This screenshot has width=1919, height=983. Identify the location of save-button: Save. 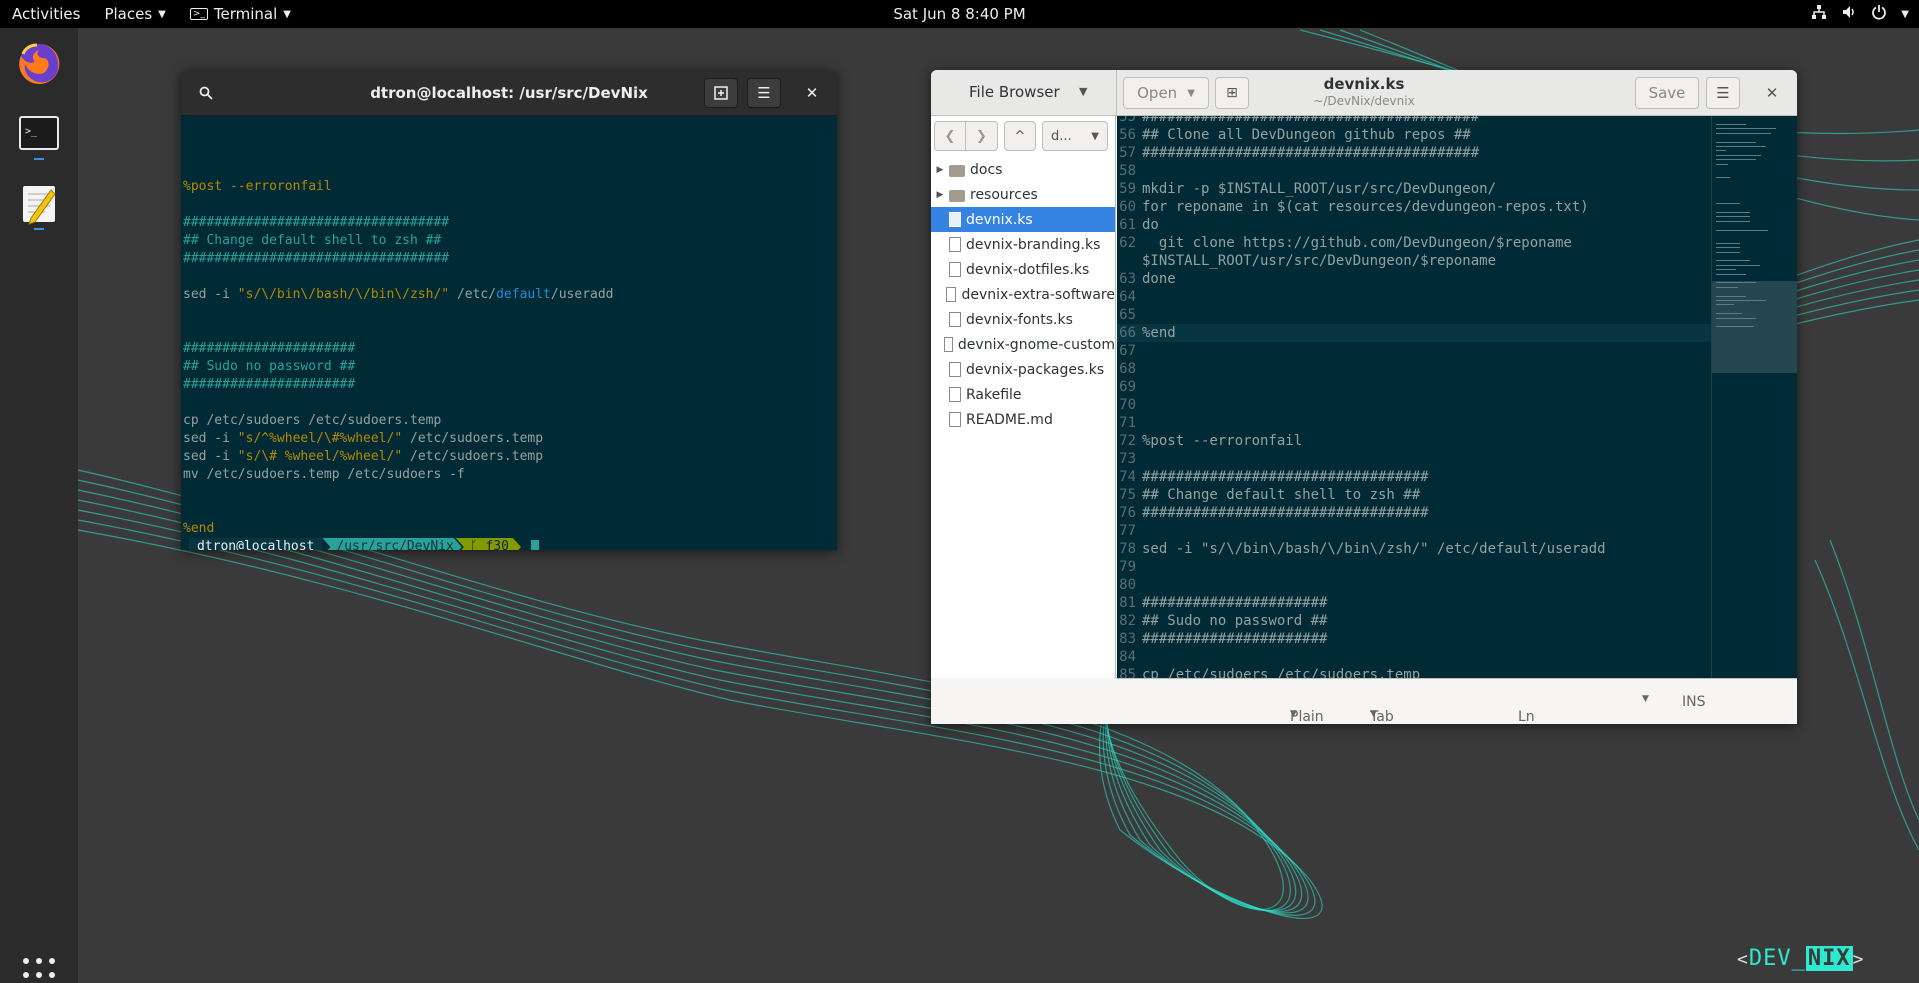
(1667, 93).